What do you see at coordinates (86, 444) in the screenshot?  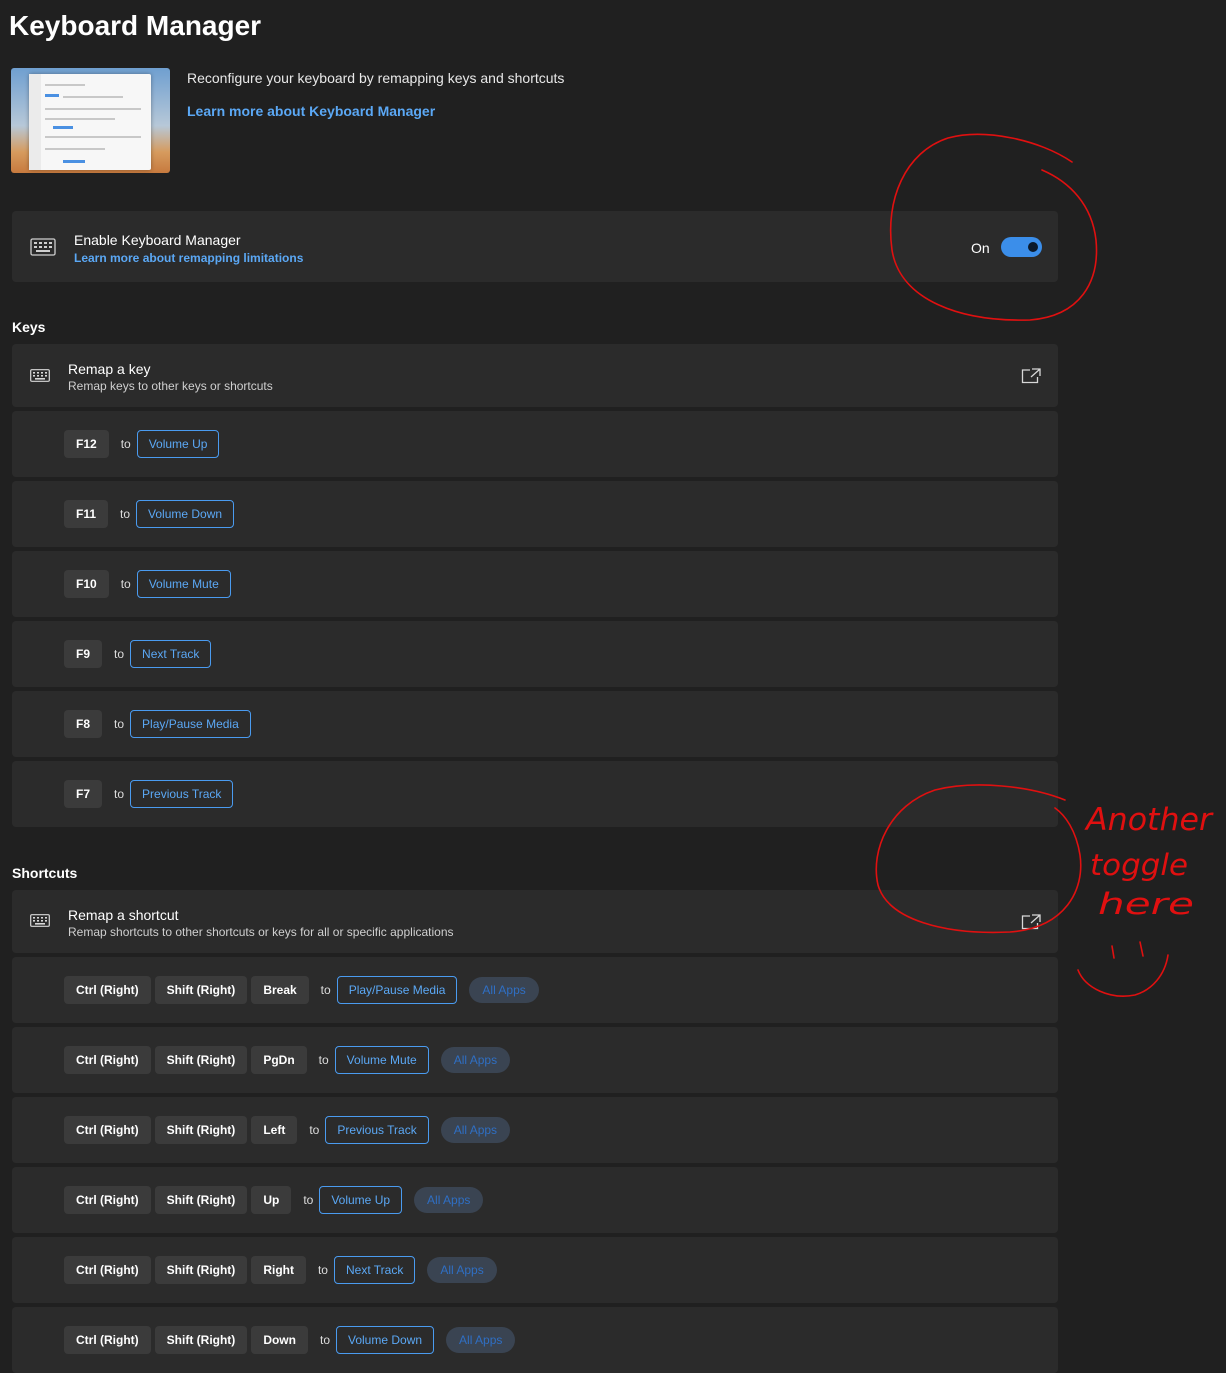 I see `source-key: F12` at bounding box center [86, 444].